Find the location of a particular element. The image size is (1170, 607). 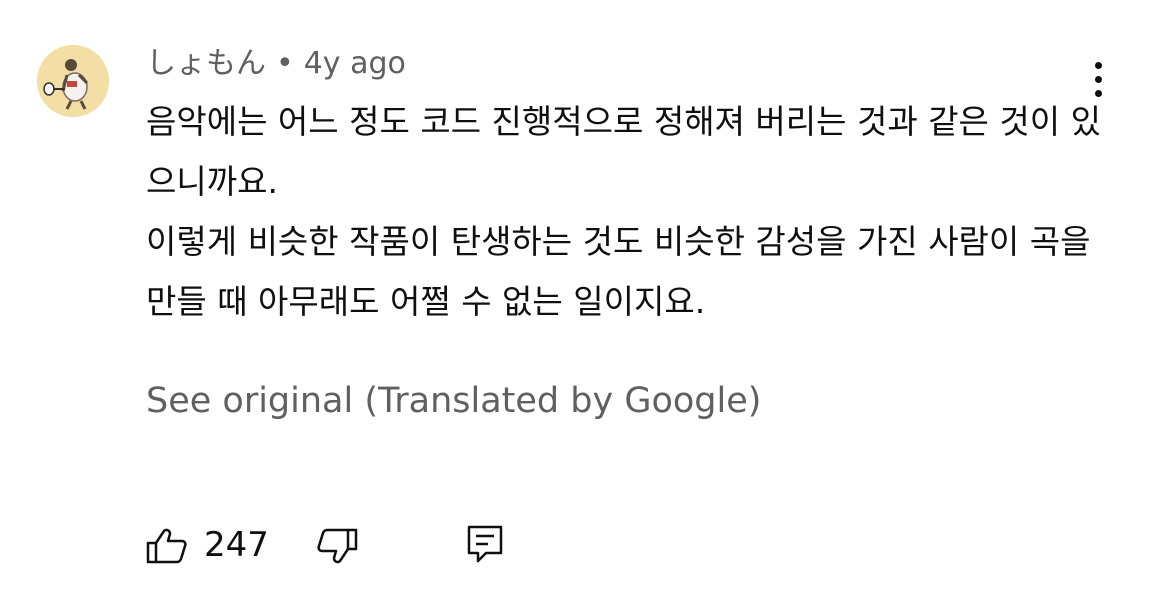

comment-reply-icon is located at coordinates (485, 544).